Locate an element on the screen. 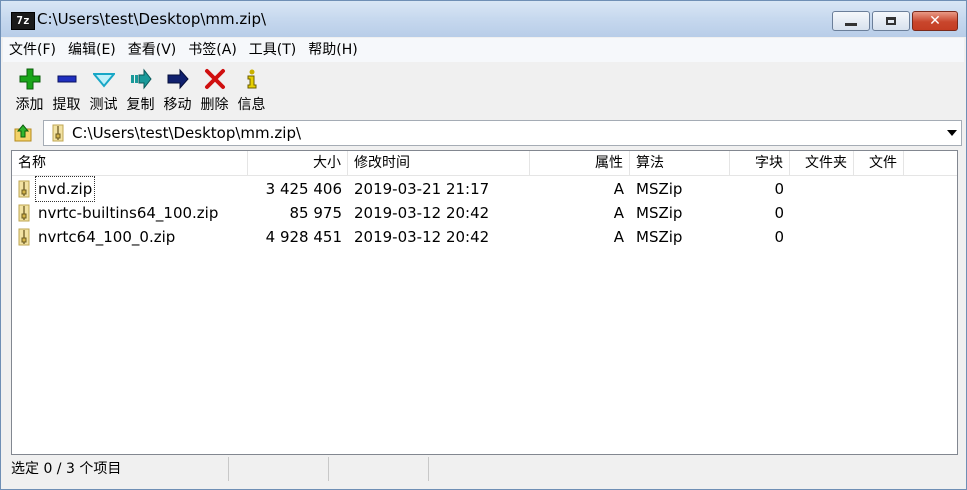 The height and width of the screenshot is (490, 967). maximize-icon is located at coordinates (891, 21).